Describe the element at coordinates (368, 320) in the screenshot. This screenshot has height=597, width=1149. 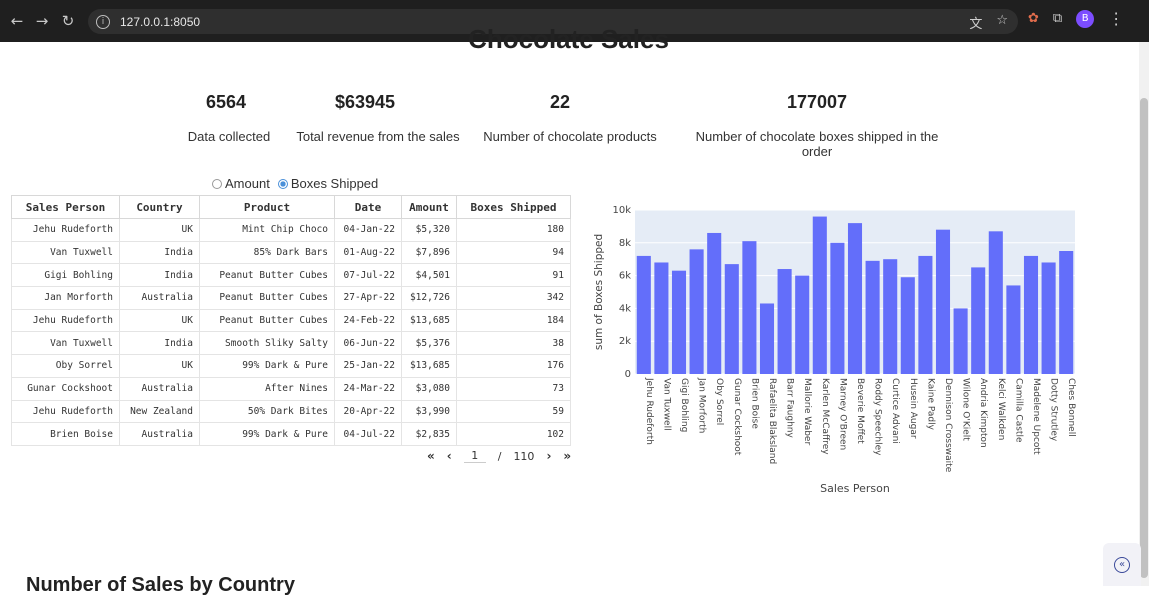
I see `table-cell: 24-Feb-22` at that location.